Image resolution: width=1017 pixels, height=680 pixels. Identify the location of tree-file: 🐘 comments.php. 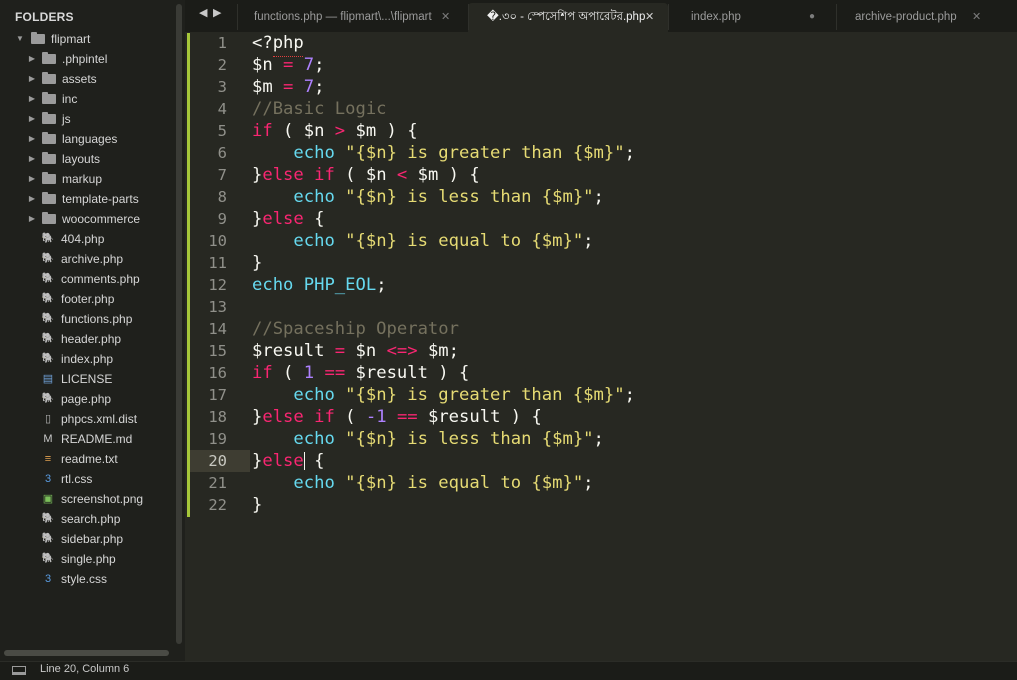
(87, 279).